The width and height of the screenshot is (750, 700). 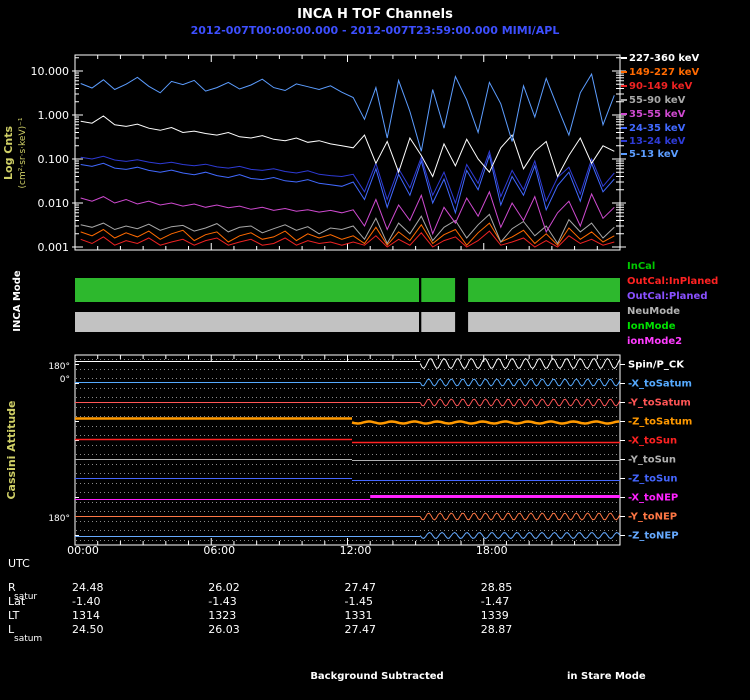 What do you see at coordinates (667, 296) in the screenshot?
I see `mode-legend-outcal-planed: OutCal:Planed` at bounding box center [667, 296].